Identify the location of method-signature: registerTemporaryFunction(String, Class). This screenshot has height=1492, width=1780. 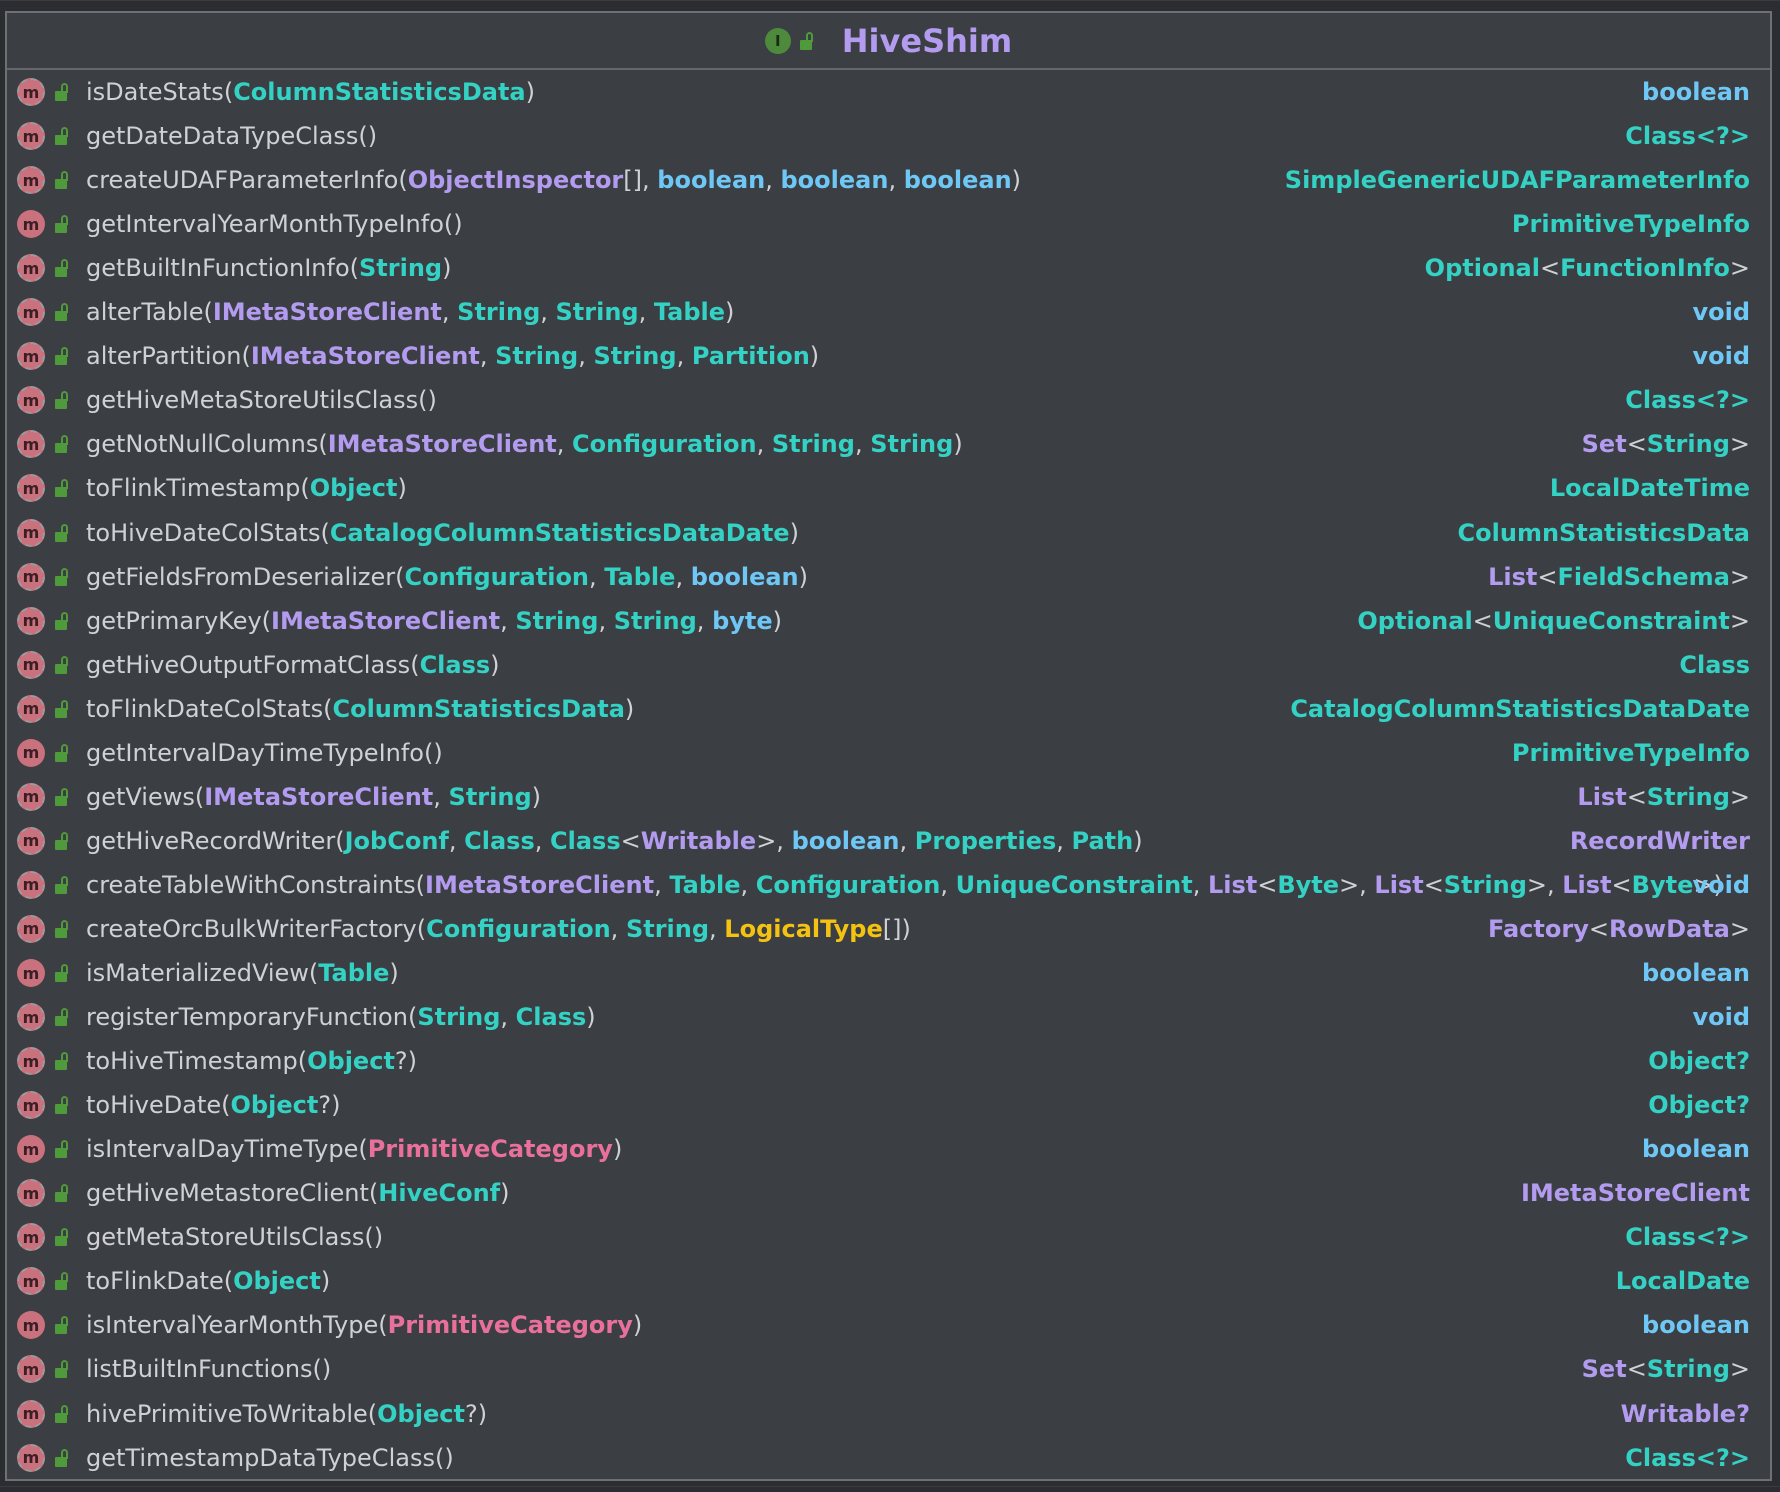
(341, 1017).